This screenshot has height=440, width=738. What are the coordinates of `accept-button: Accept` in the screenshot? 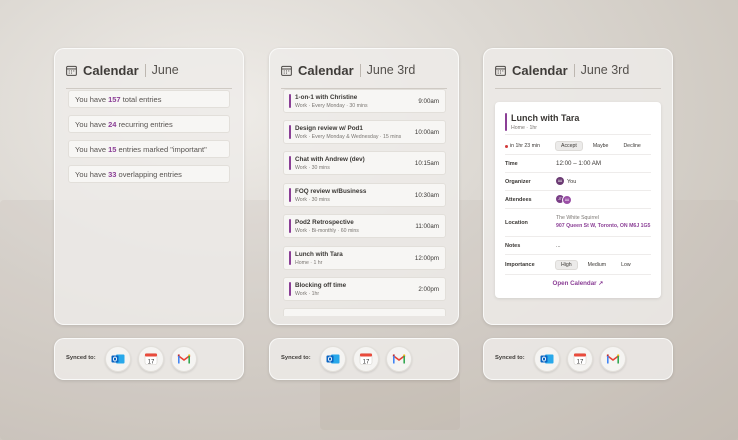 It's located at (569, 146).